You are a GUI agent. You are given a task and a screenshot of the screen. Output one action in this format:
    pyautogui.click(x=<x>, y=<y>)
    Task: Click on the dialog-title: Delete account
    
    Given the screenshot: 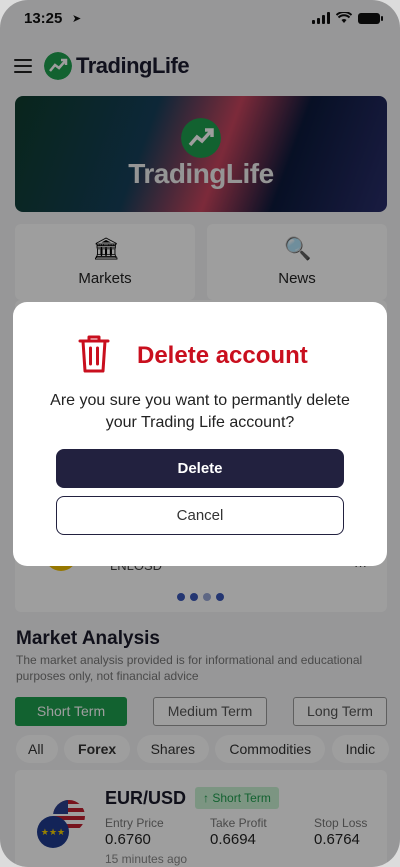 What is the action you would take?
    pyautogui.click(x=222, y=355)
    